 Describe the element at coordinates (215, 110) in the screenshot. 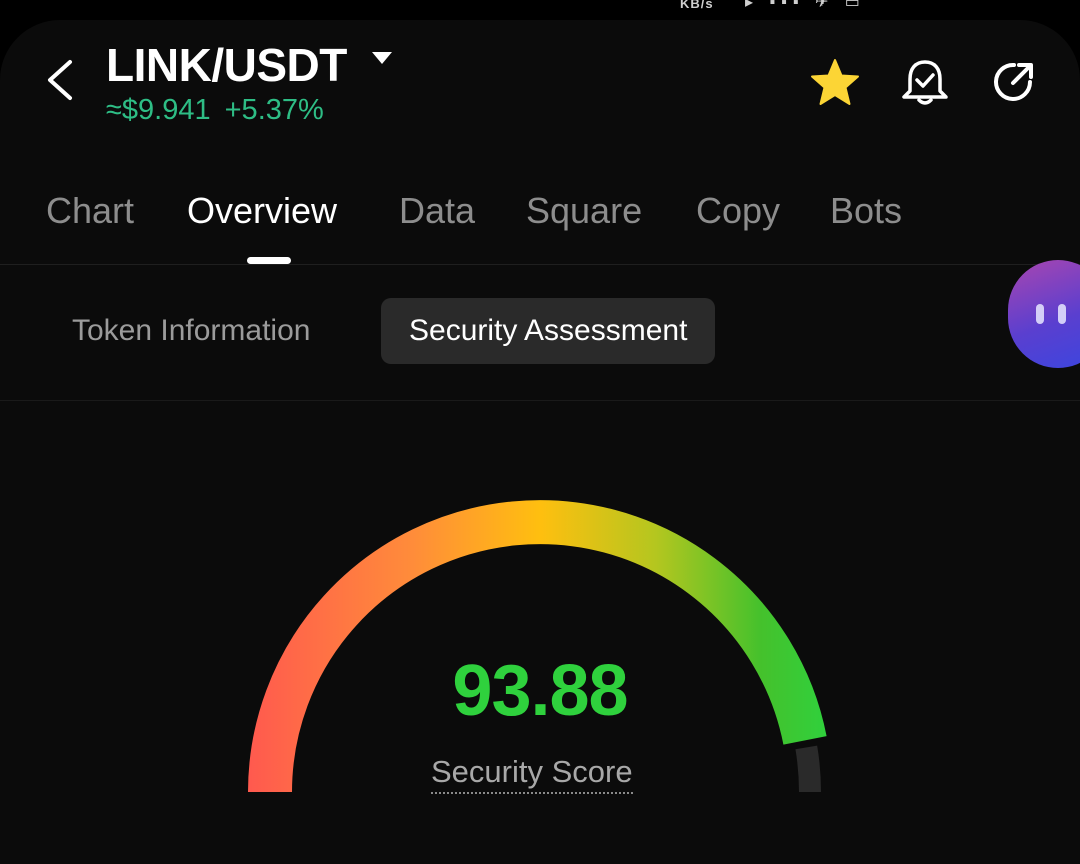

I see `price-row: ≈$9.941 +5.37%` at that location.